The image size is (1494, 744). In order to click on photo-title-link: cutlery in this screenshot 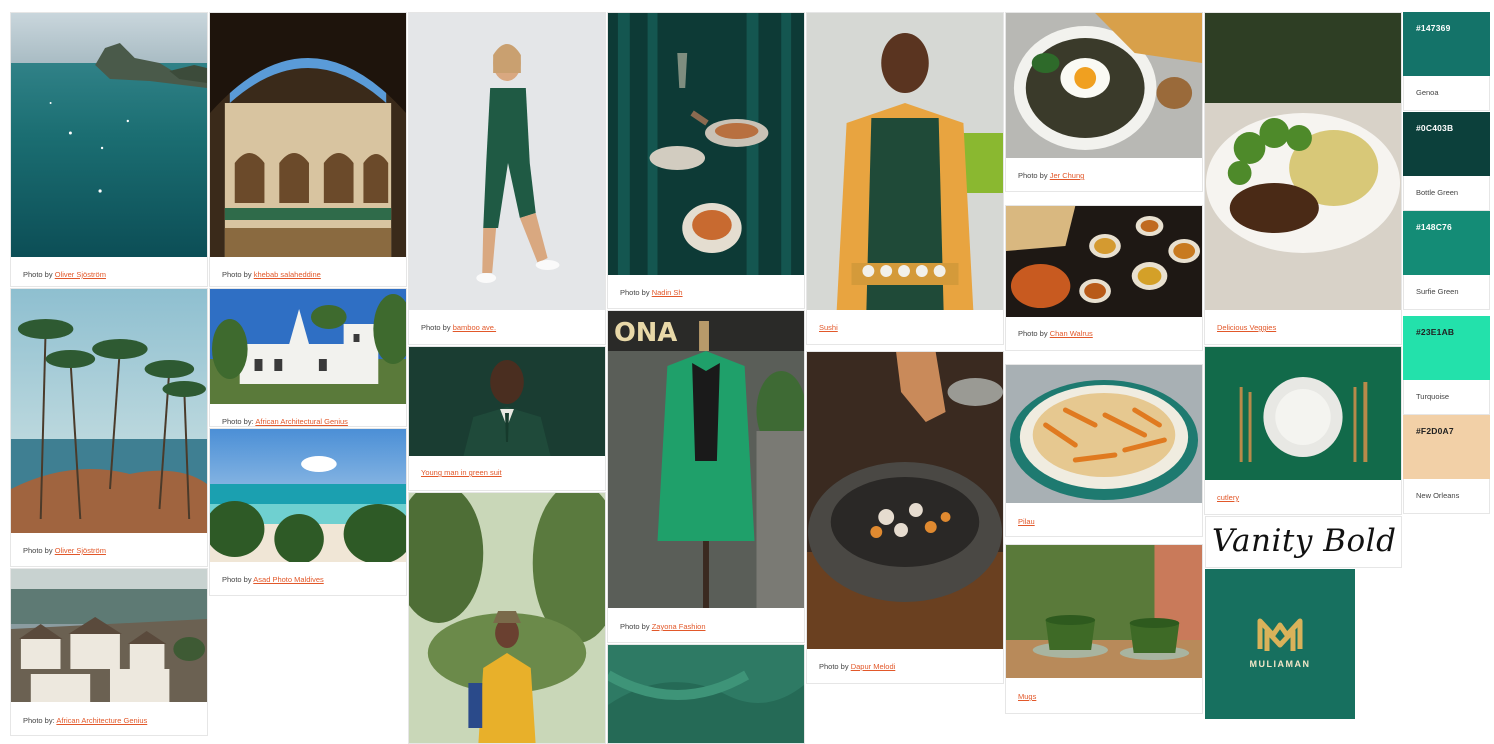, I will do `click(1228, 497)`.